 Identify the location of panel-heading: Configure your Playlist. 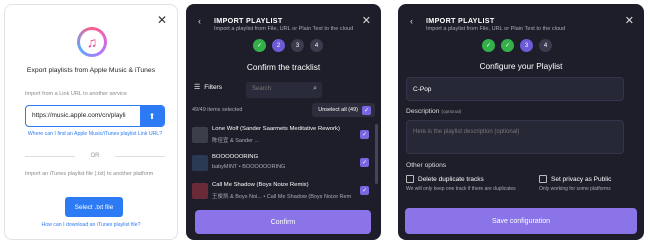
(521, 66).